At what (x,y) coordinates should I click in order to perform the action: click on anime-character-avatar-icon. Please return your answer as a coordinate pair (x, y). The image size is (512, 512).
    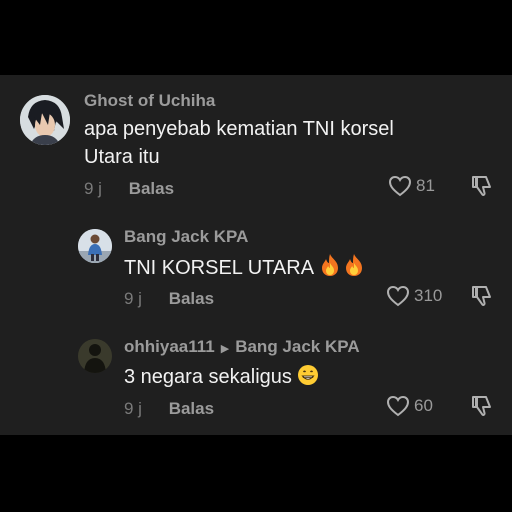
    Looking at the image, I should click on (45, 120).